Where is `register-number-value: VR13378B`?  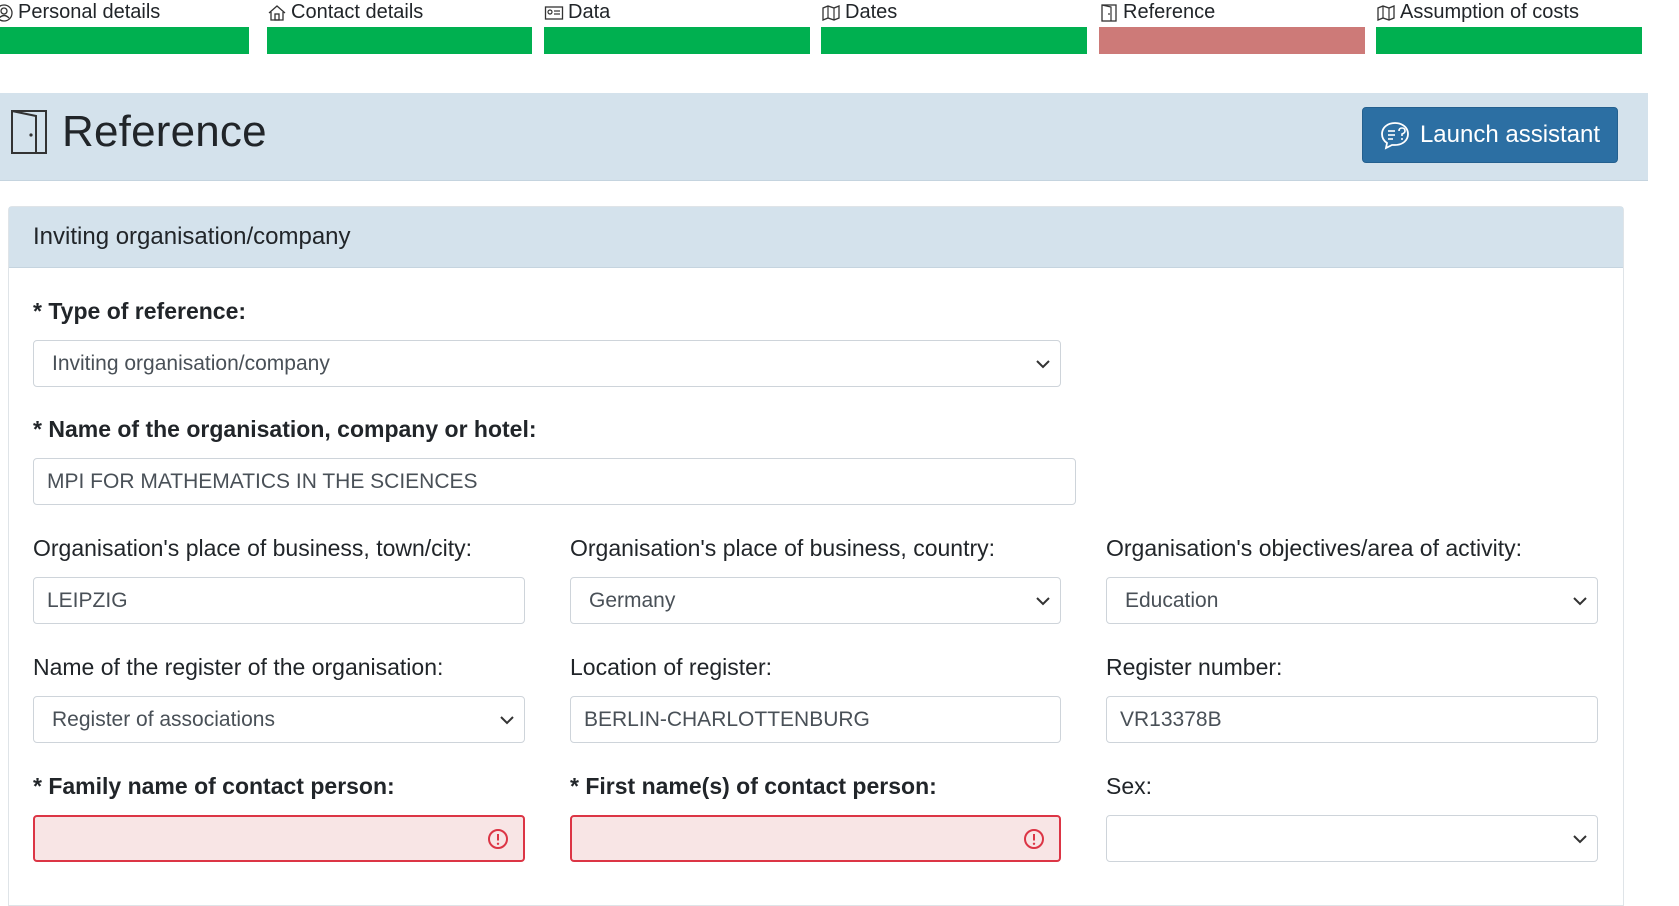 register-number-value: VR13378B is located at coordinates (1171, 719).